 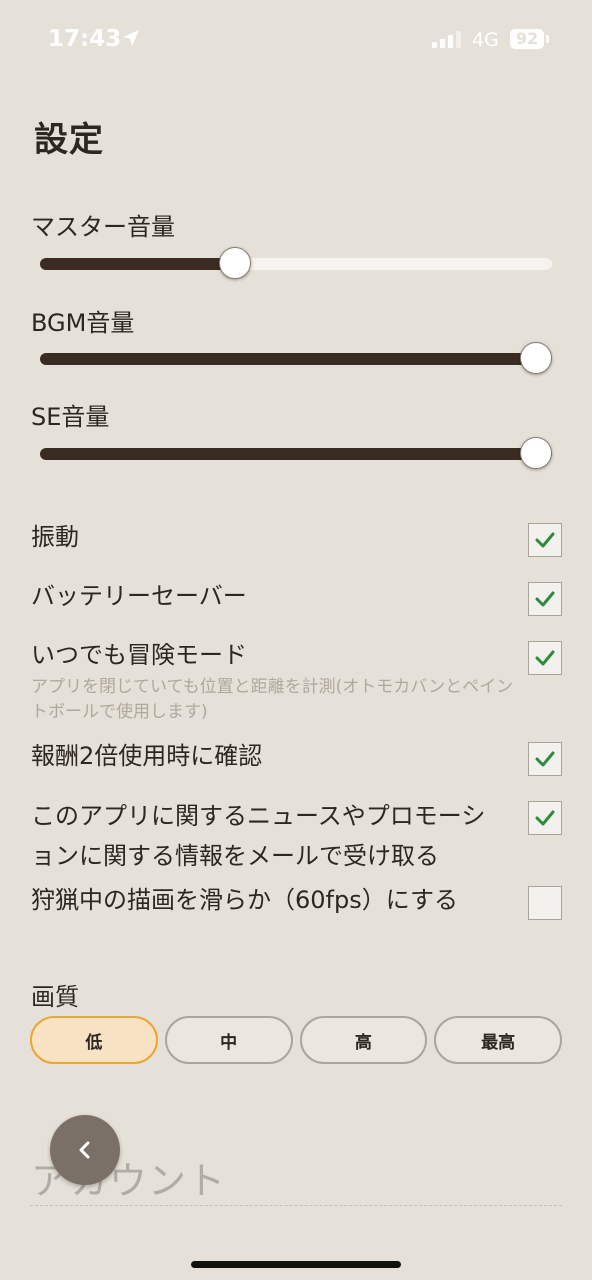 I want to click on email-news-checkbox, so click(x=545, y=818).